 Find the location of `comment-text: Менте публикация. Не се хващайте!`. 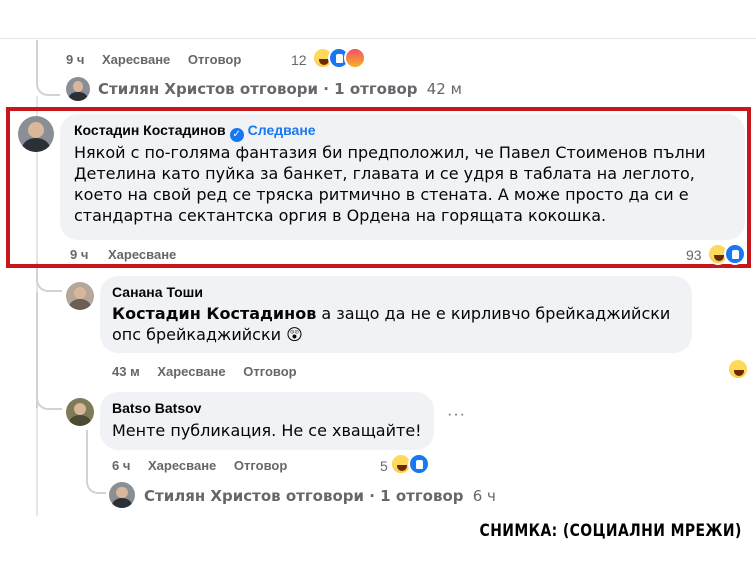

comment-text: Менте публикация. Не се хващайте! is located at coordinates (267, 430).